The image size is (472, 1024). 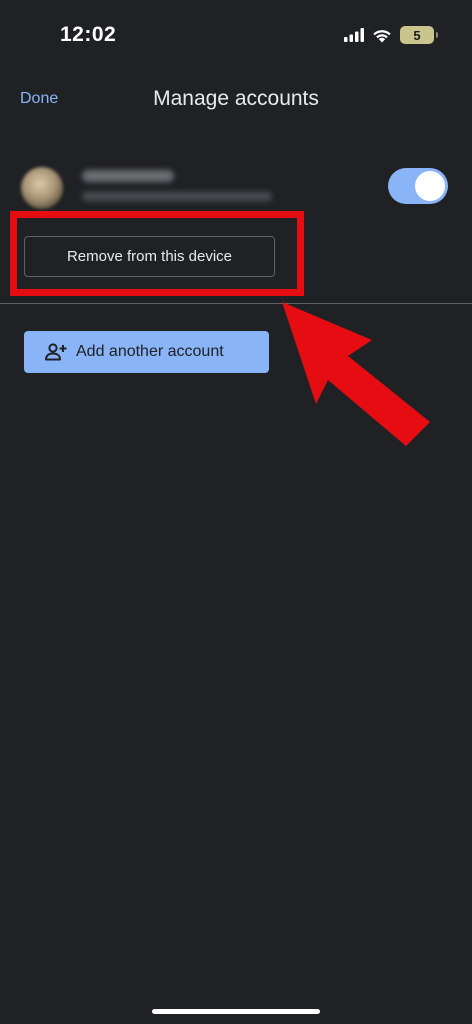 What do you see at coordinates (236, 303) in the screenshot?
I see `divider` at bounding box center [236, 303].